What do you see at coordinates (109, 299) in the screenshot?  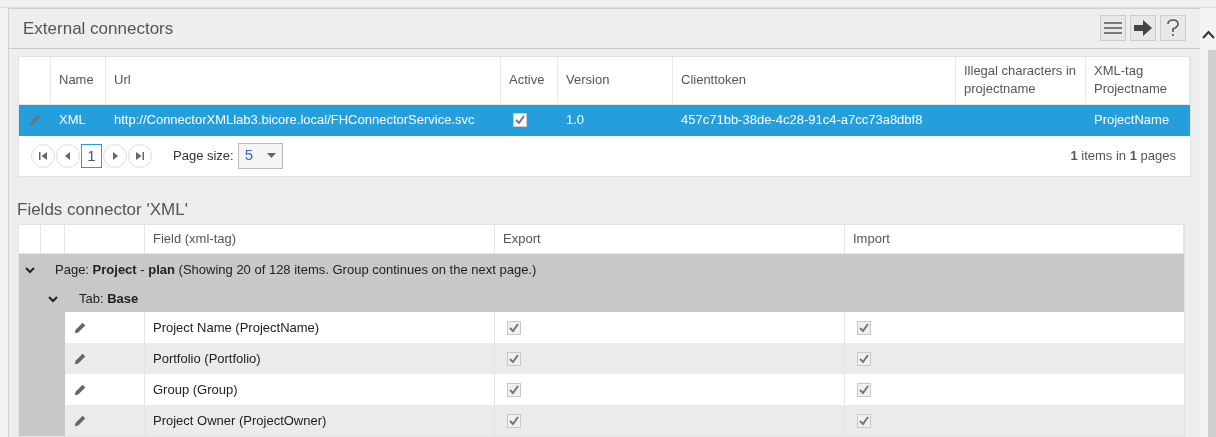 I see `group-header: Tab: Base` at bounding box center [109, 299].